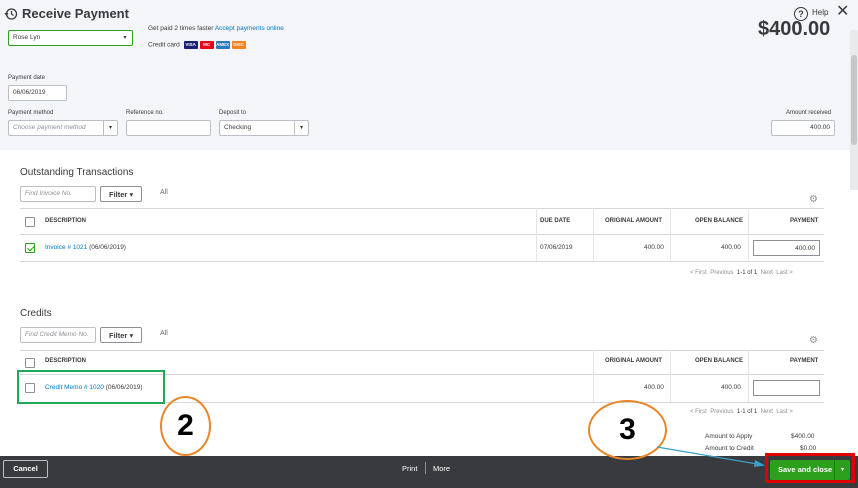 This screenshot has height=488, width=858. Describe the element at coordinates (804, 221) in the screenshot. I see `col-payment: PAYMENT` at that location.